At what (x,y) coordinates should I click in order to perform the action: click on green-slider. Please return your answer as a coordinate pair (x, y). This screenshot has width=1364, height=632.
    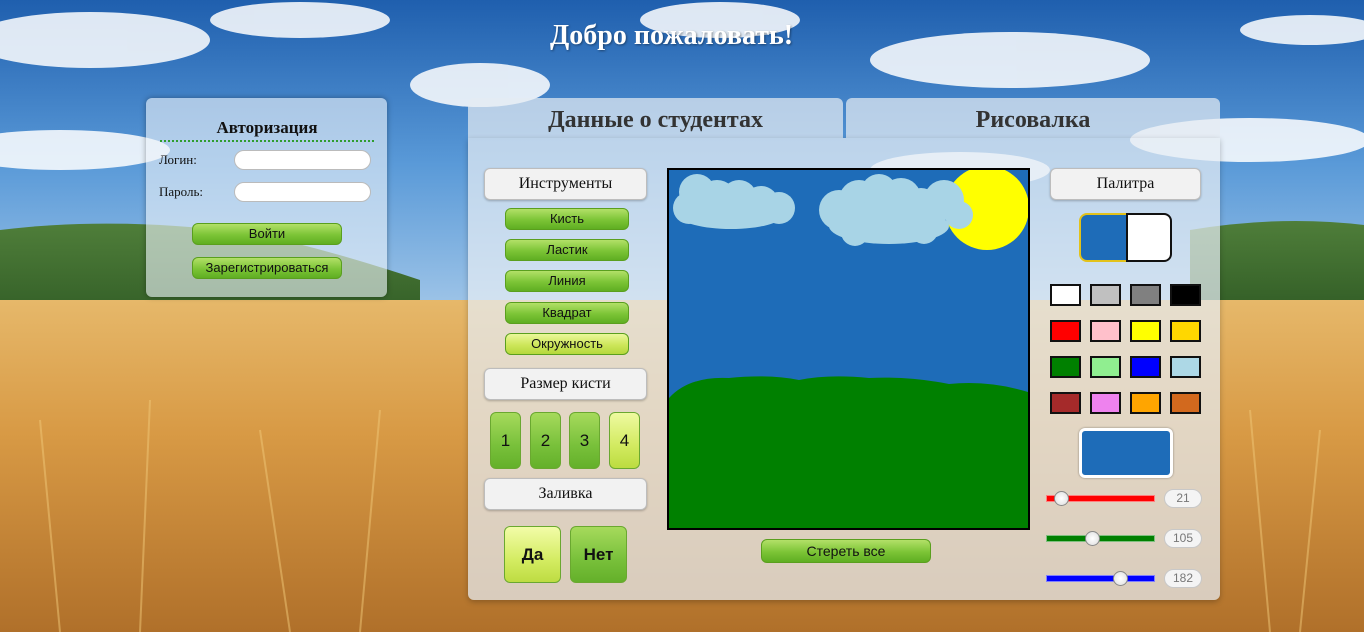
    Looking at the image, I should click on (1100, 538).